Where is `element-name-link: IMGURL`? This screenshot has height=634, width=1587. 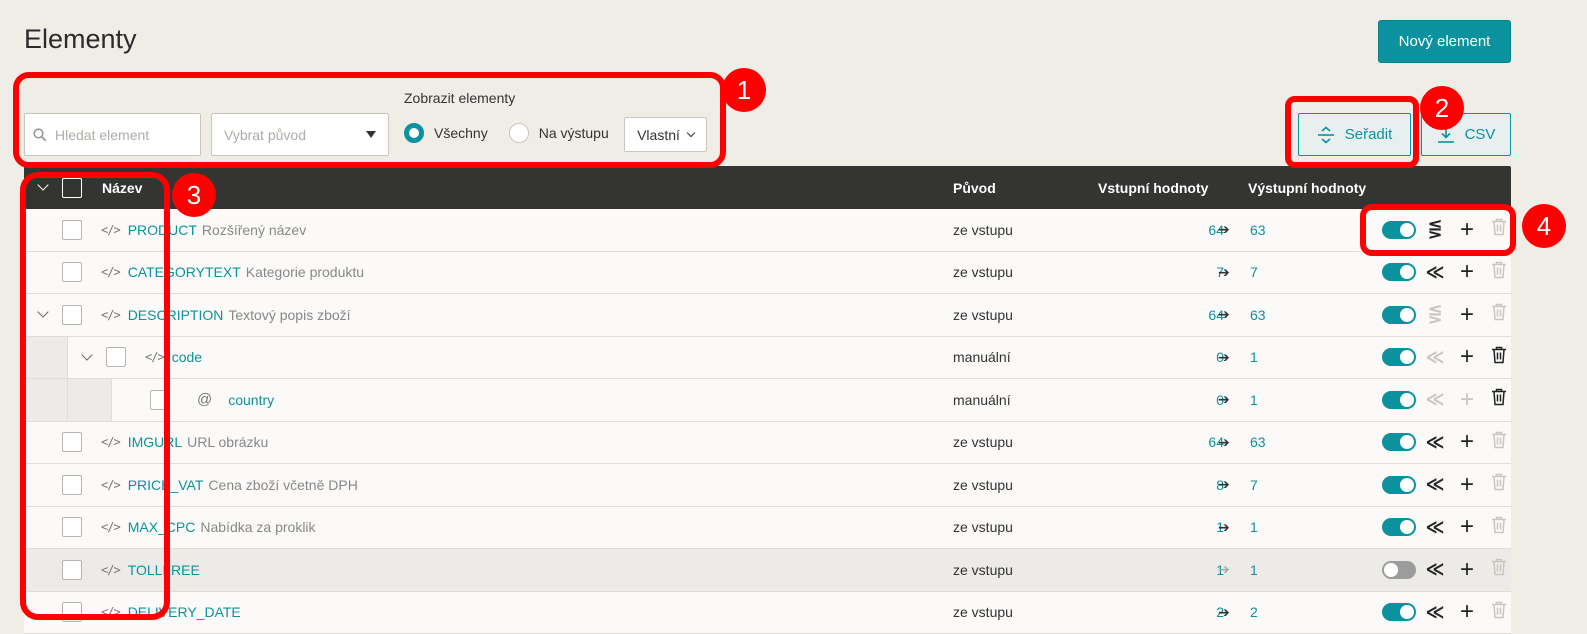 element-name-link: IMGURL is located at coordinates (155, 442).